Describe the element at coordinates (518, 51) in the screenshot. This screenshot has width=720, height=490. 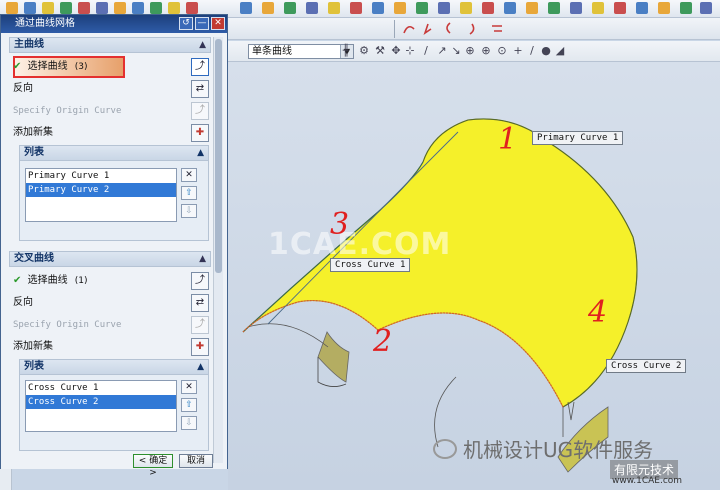
I see `snap-point-icon: +` at that location.